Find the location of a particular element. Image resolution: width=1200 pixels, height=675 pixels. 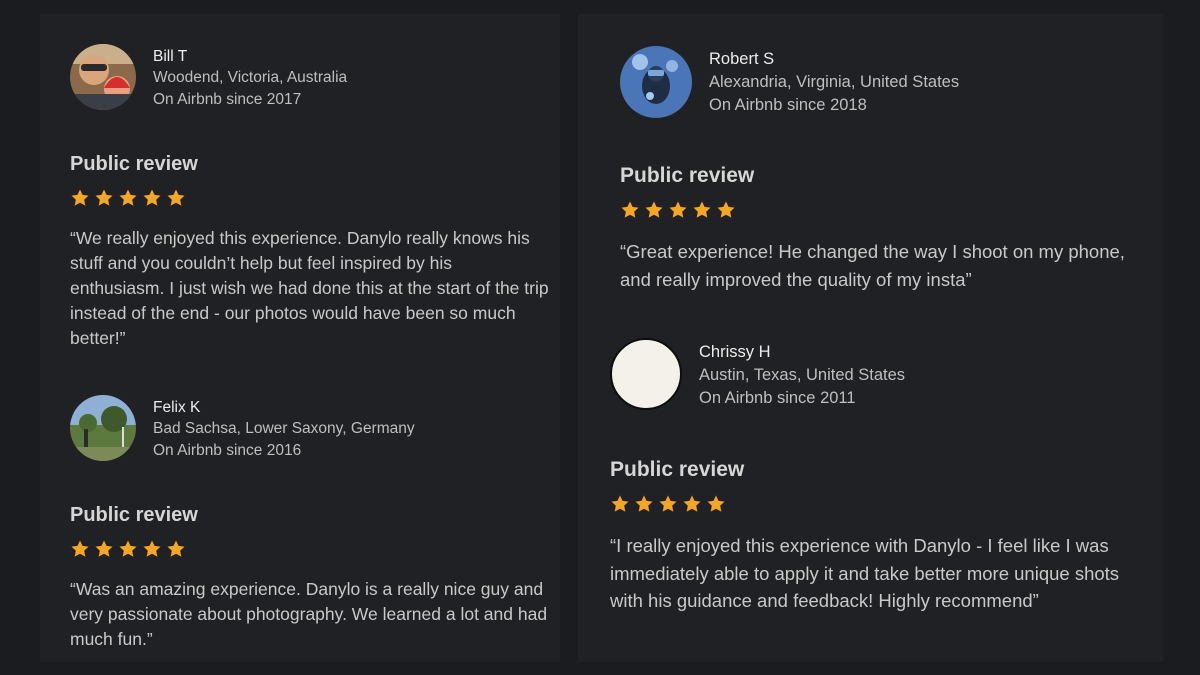

reviewer-location: Bad Sachsa, Lower Saxony, Germany is located at coordinates (284, 428).